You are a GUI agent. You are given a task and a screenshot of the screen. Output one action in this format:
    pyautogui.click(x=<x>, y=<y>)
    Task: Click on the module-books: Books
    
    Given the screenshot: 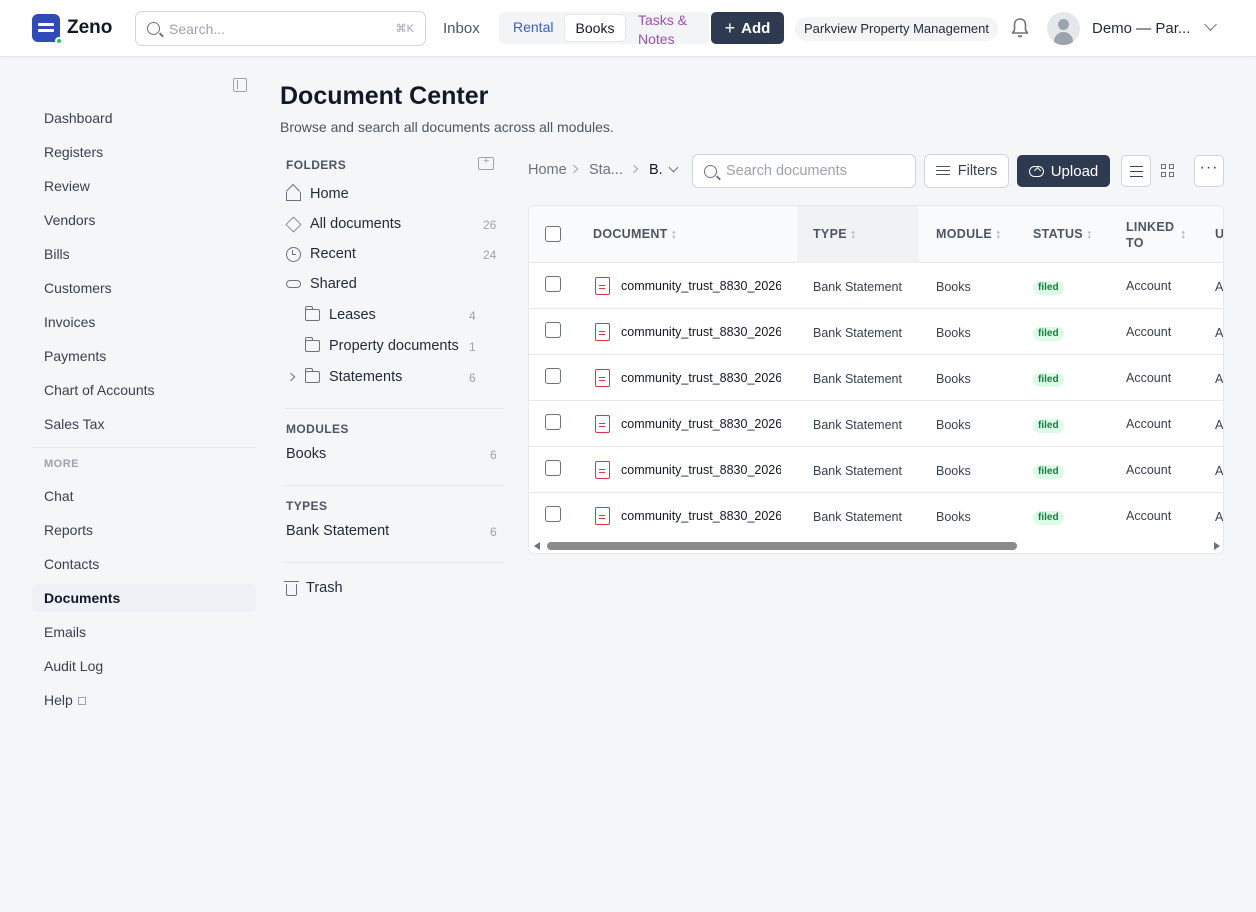 What is the action you would take?
    pyautogui.click(x=306, y=454)
    